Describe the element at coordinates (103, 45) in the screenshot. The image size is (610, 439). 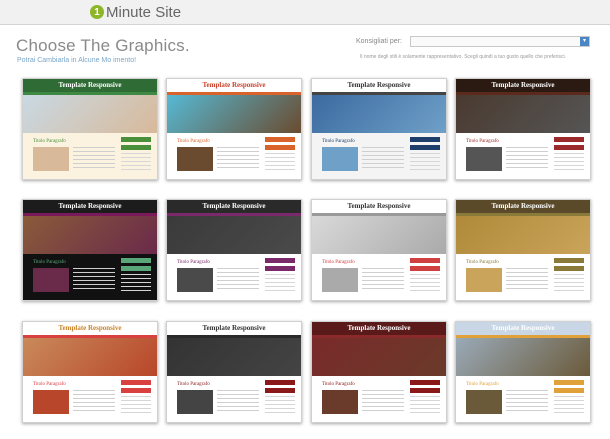
I see `page-title: Choose The Graphics.` at that location.